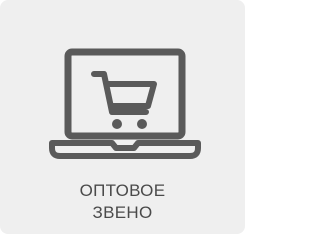 This screenshot has width=320, height=240. Describe the element at coordinates (122, 212) in the screenshot. I see `tile-label-line-2: ЗВЕНО` at that location.